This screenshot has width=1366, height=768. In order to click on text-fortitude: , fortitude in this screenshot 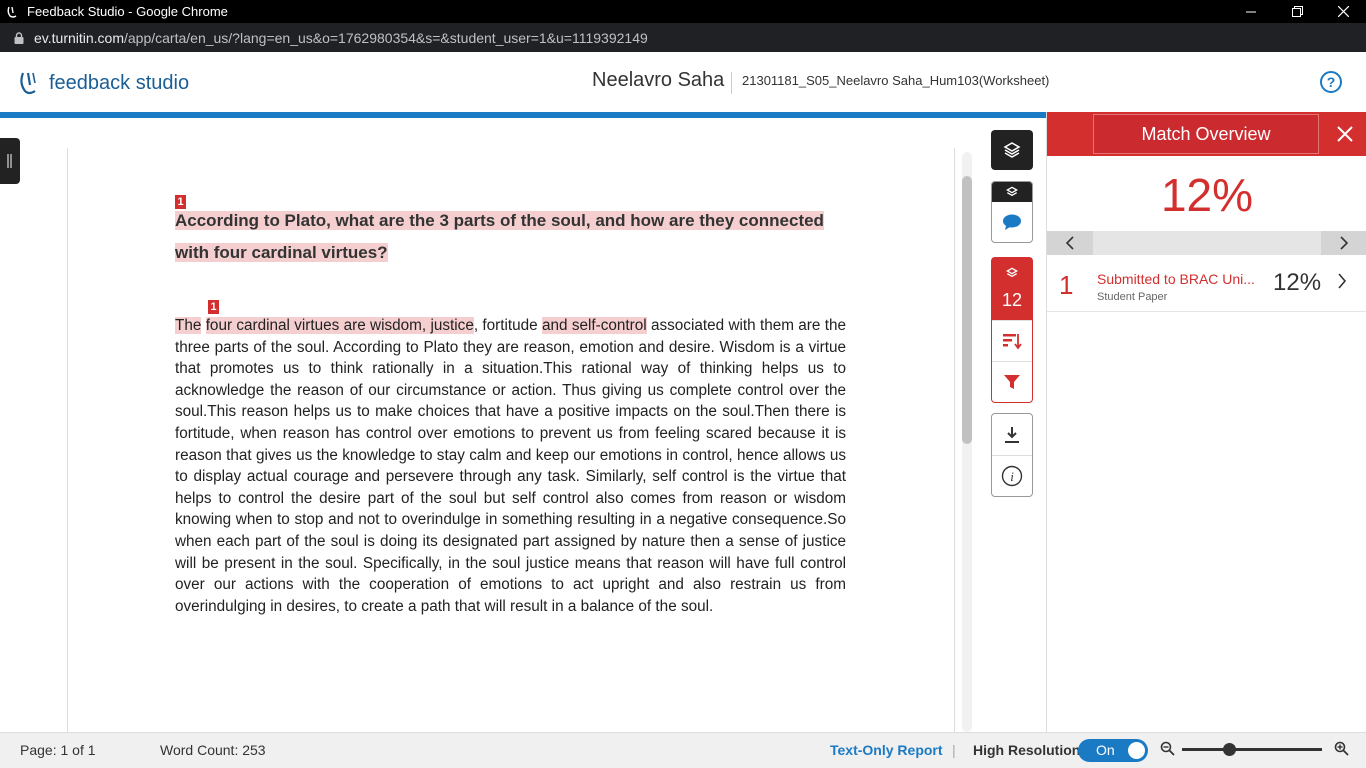, I will do `click(508, 325)`.